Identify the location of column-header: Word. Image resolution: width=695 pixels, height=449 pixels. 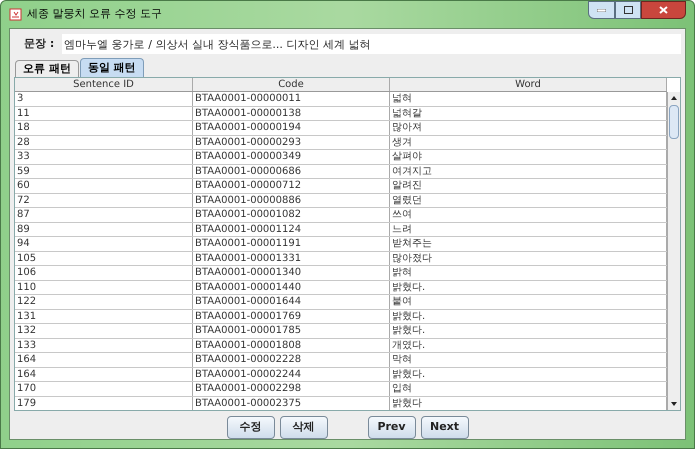
(528, 84).